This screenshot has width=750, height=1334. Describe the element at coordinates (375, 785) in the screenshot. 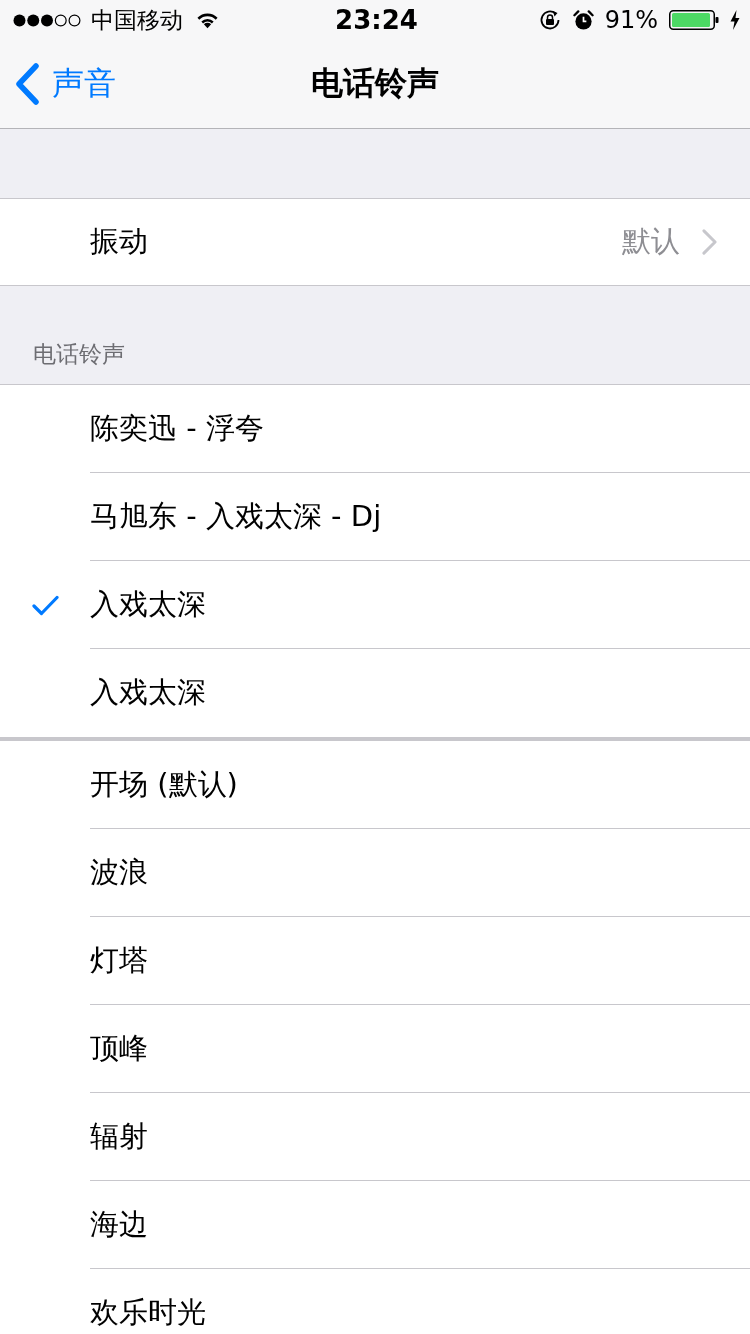

I see `ringtone-item: 开场 (默认)` at that location.